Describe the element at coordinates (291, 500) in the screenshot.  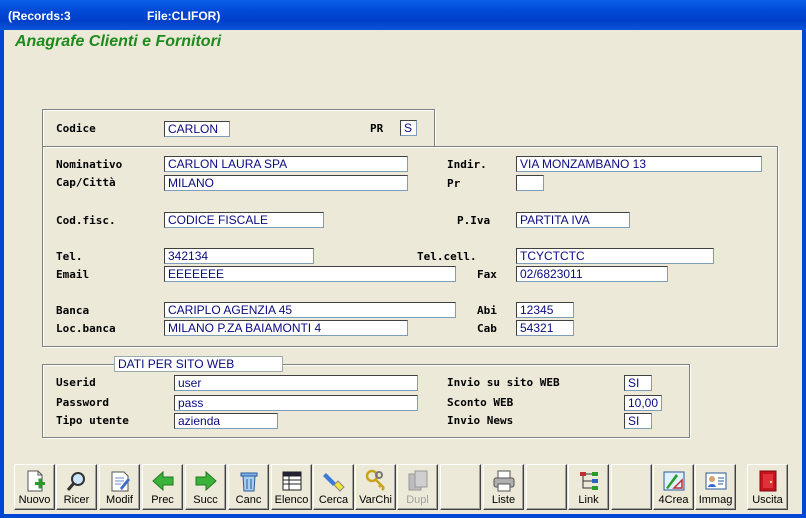
I see `elenco-label: Elenco` at that location.